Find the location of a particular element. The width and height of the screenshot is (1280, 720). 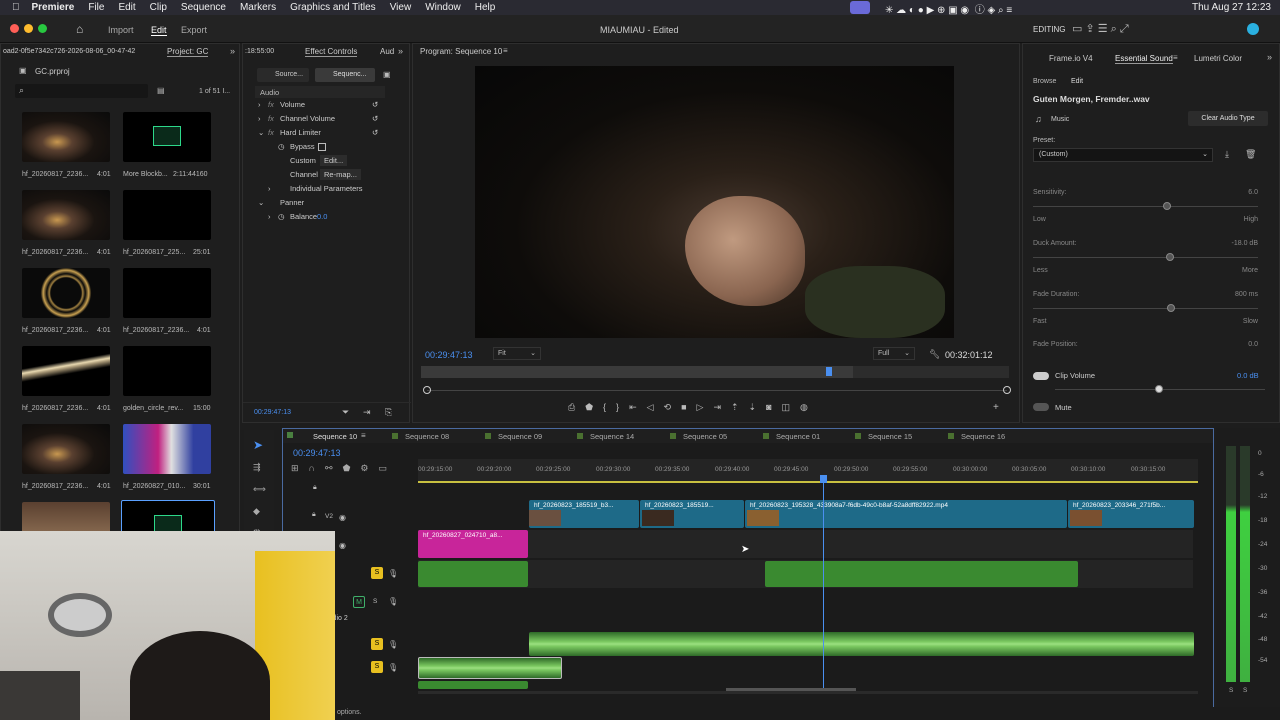

preset-dropdown: (Custom) ⌄ is located at coordinates (1123, 155).